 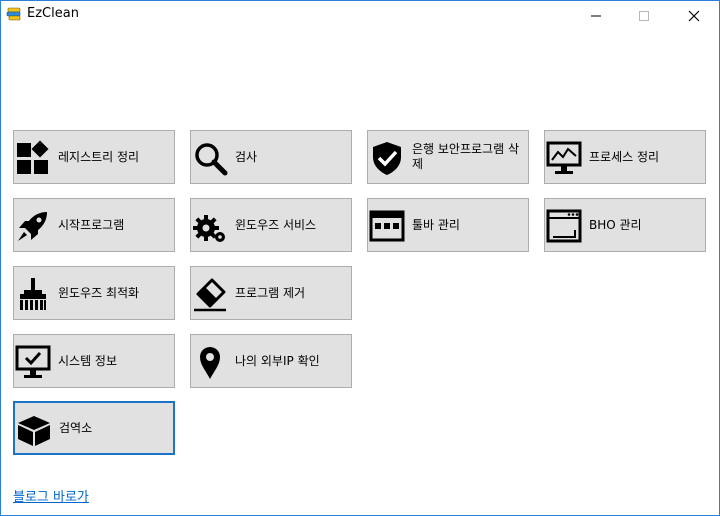 I want to click on tile-label: 나의 외부IP 확인, so click(x=277, y=360).